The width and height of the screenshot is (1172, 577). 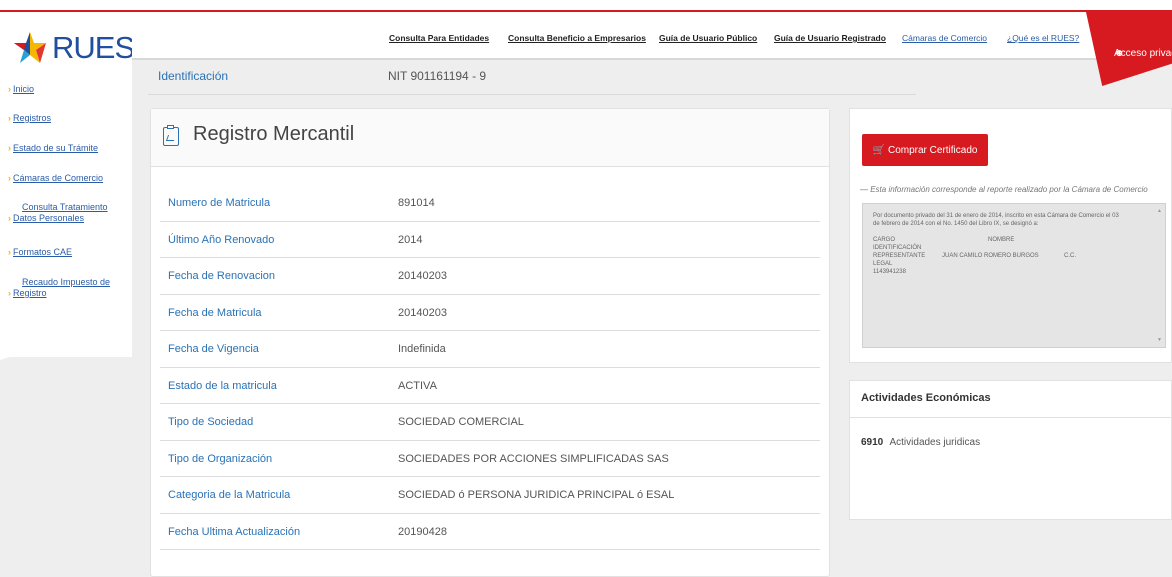 What do you see at coordinates (1159, 211) in the screenshot?
I see `scroll-up-icon: ▲` at bounding box center [1159, 211].